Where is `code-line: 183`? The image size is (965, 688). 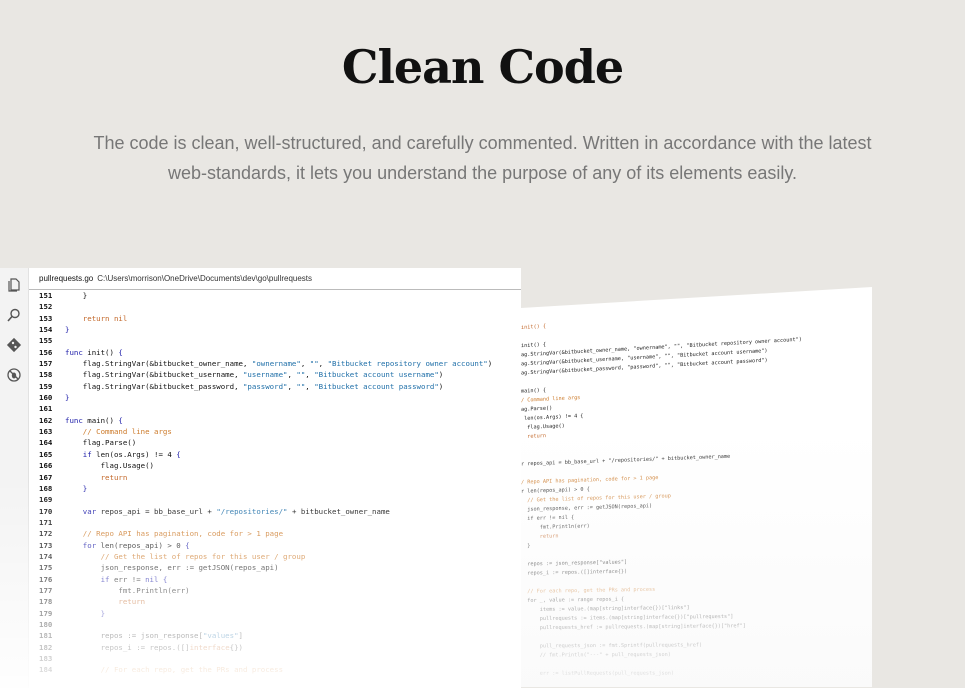
code-line: 183 is located at coordinates (275, 658).